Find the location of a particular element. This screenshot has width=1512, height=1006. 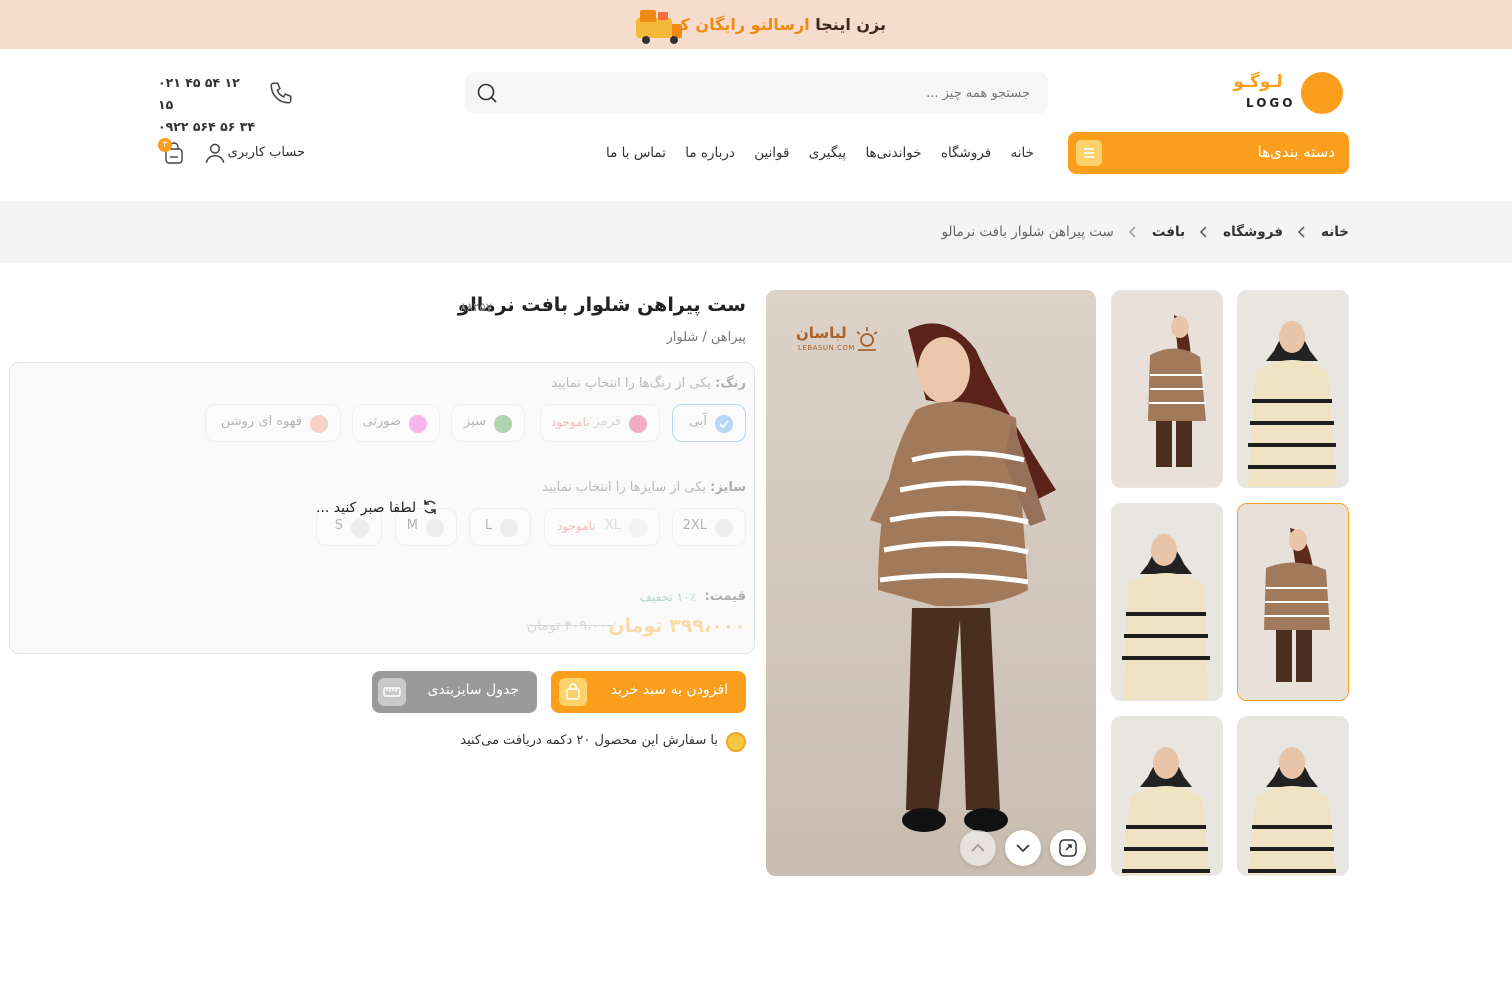

check-icon is located at coordinates (724, 424).